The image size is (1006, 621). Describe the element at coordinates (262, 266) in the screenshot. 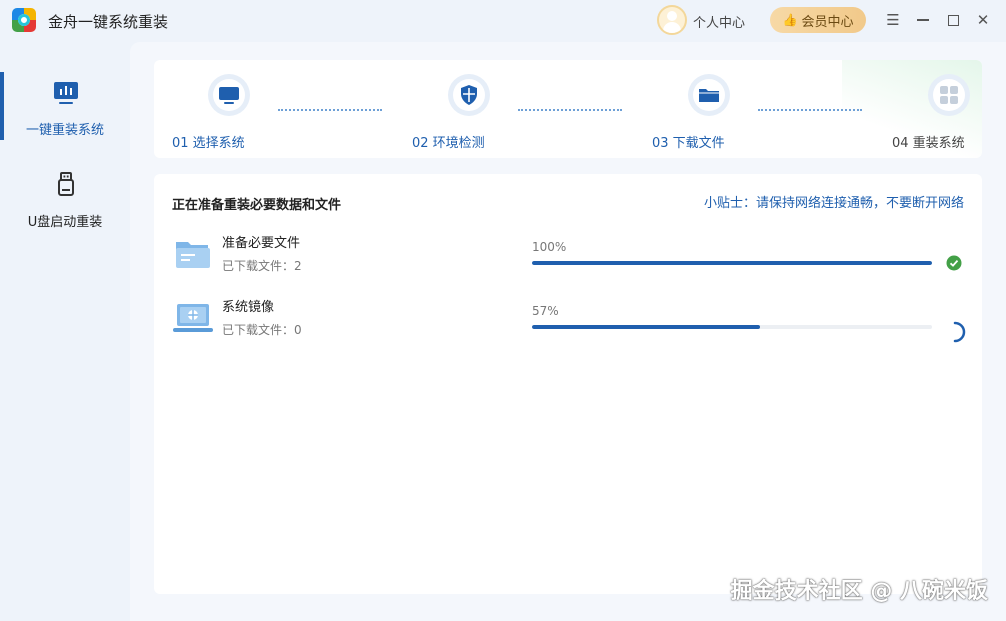

I see `task-downloaded-count: 已下载文件：2` at that location.